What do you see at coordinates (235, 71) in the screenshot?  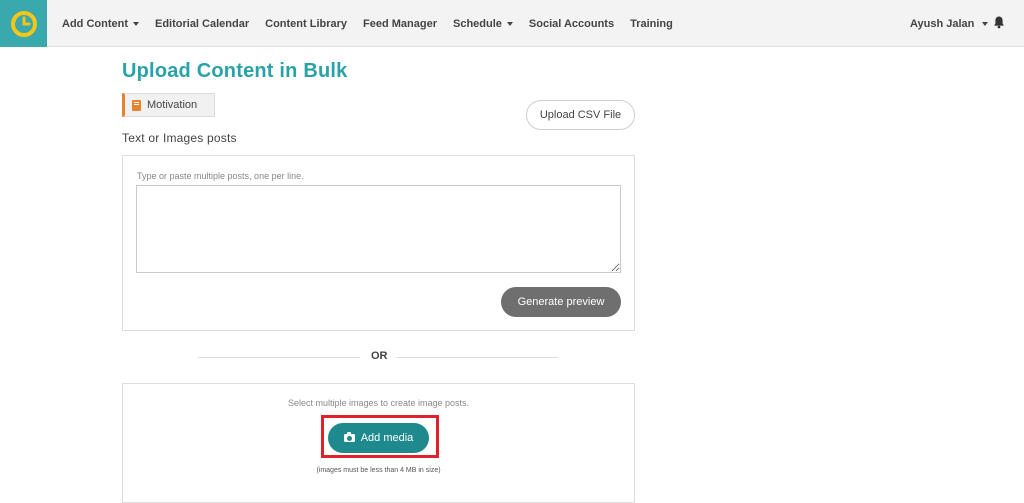 I see `page-title: Upload Content in Bulk` at bounding box center [235, 71].